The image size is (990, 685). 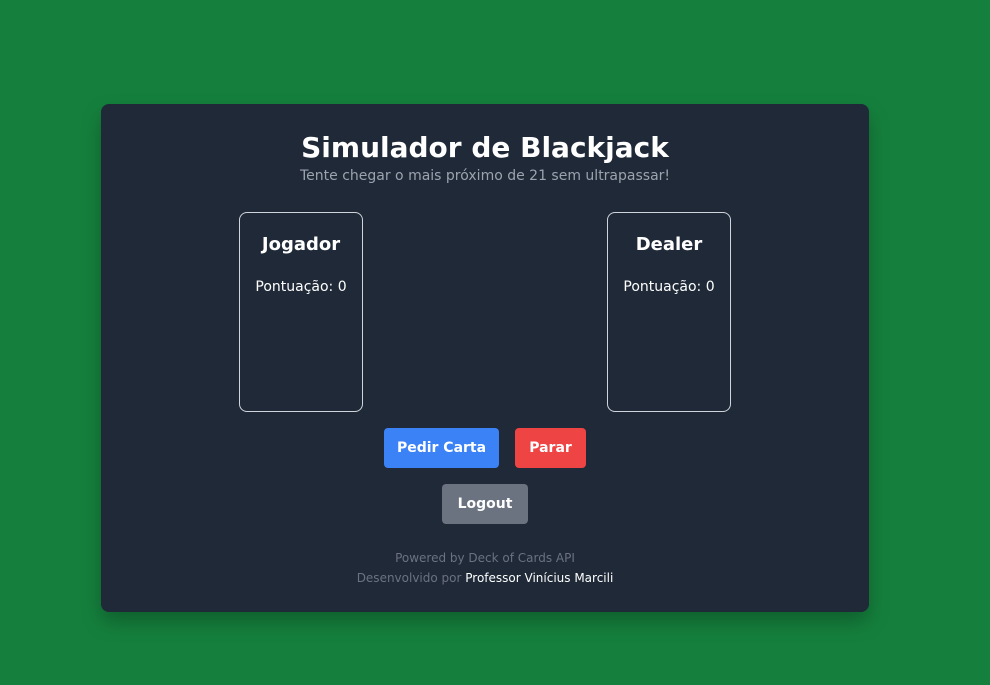 I want to click on player-score: Pontuação: 0, so click(x=301, y=287).